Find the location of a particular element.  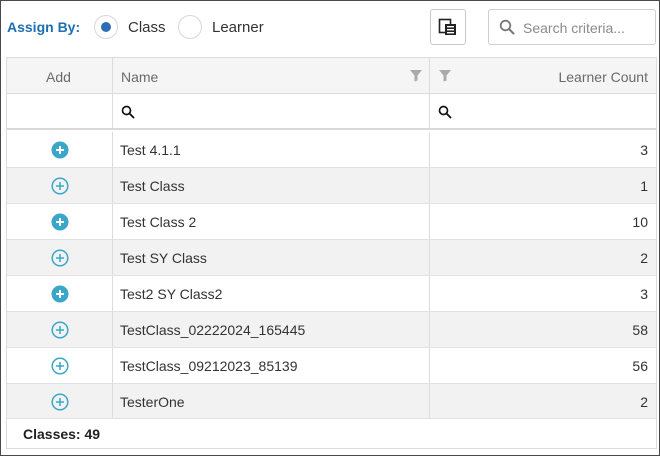

table-row: TestClass_02222024_165445 58 is located at coordinates (331, 330).